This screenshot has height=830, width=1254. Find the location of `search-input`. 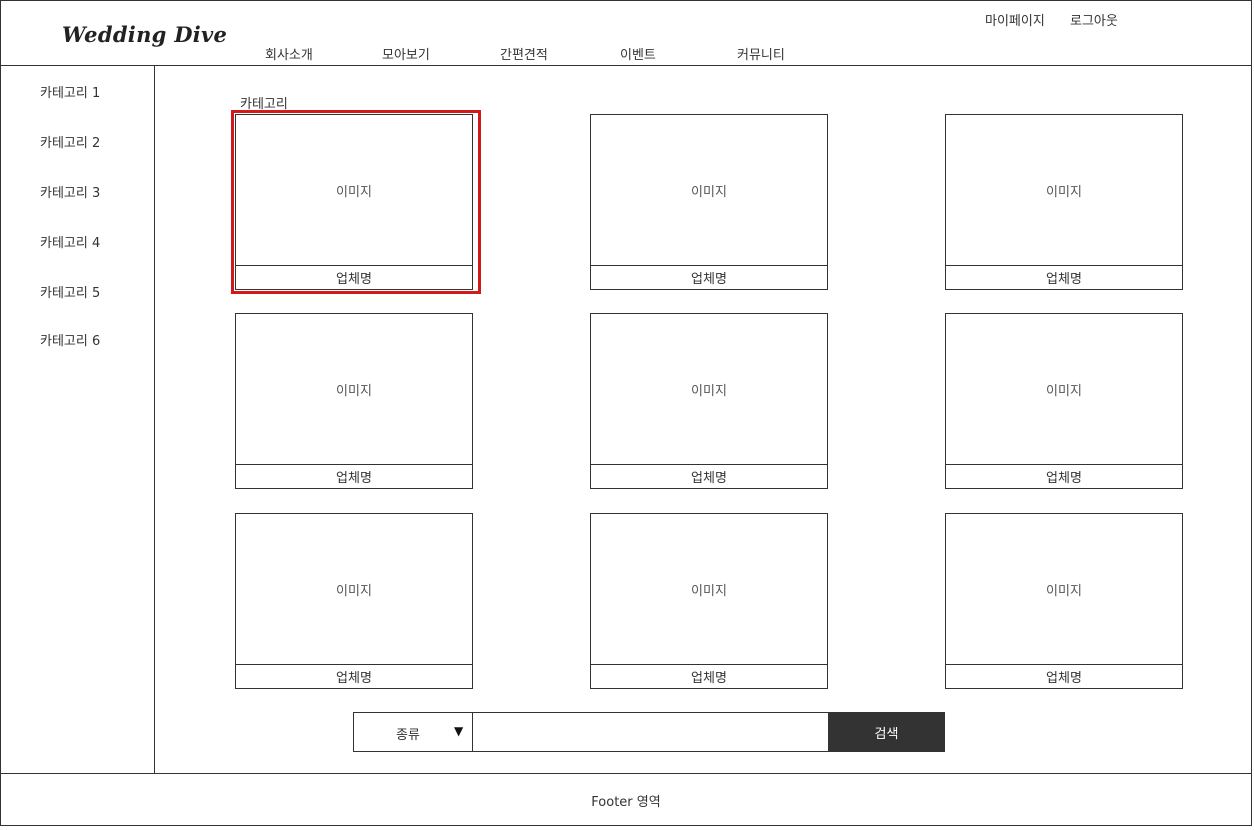

search-input is located at coordinates (650, 732).